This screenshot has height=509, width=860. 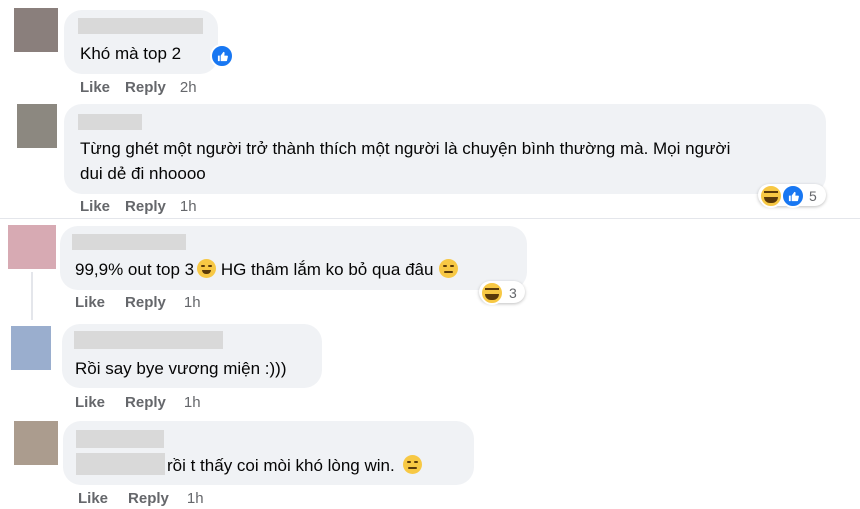 I want to click on comment-text: rồi t thấy coi mòi khó lòng win., so click(x=294, y=465).